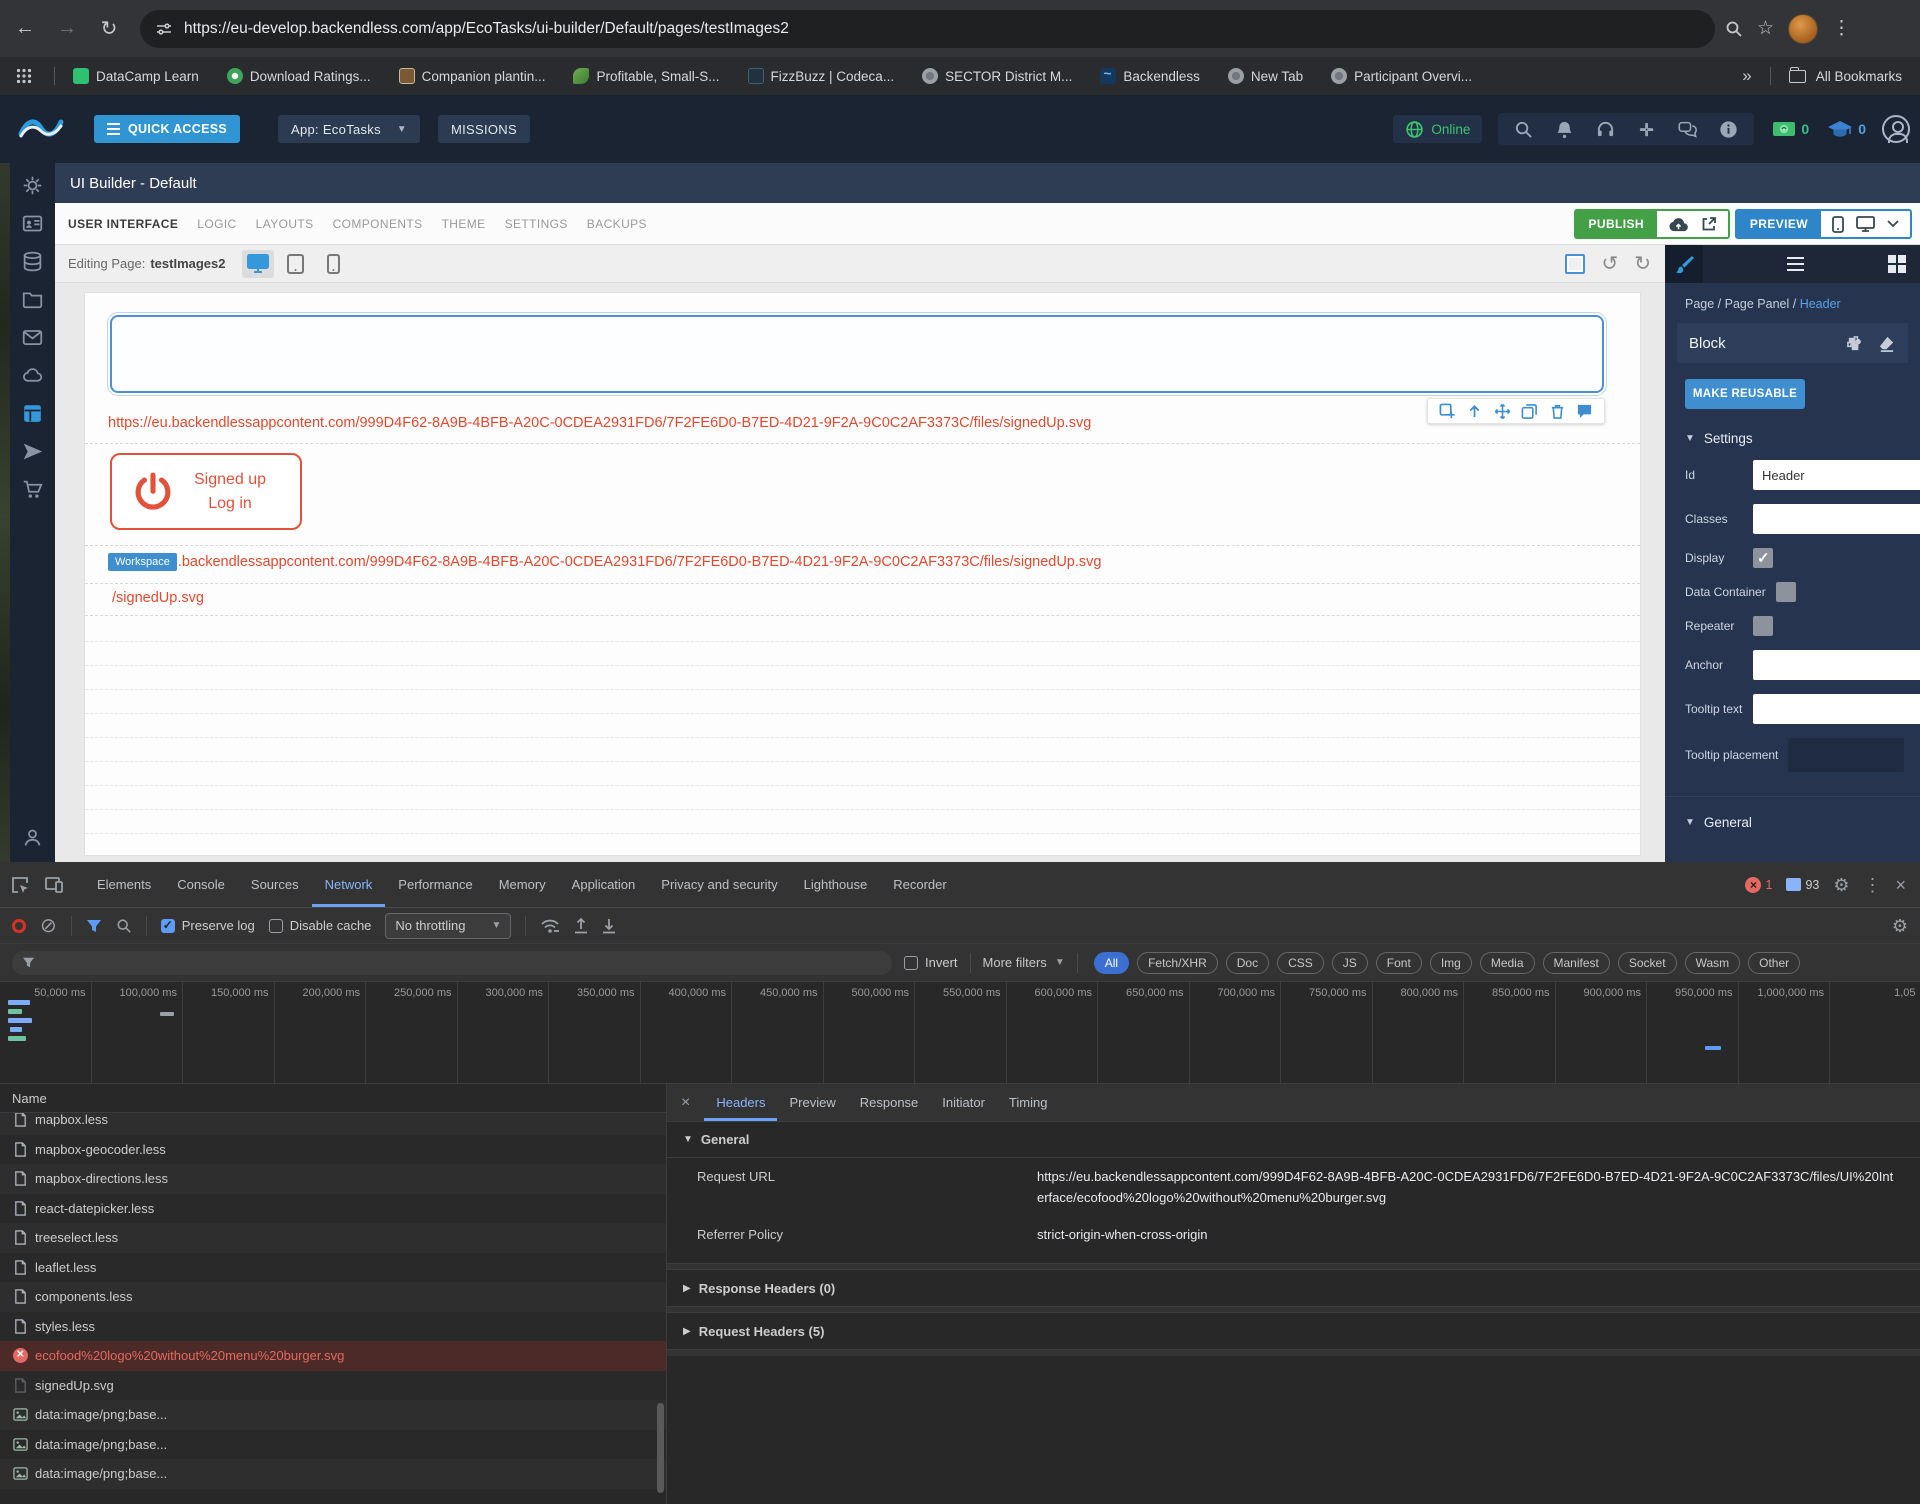  I want to click on clear-network-log-icon: ⊘, so click(48, 926).